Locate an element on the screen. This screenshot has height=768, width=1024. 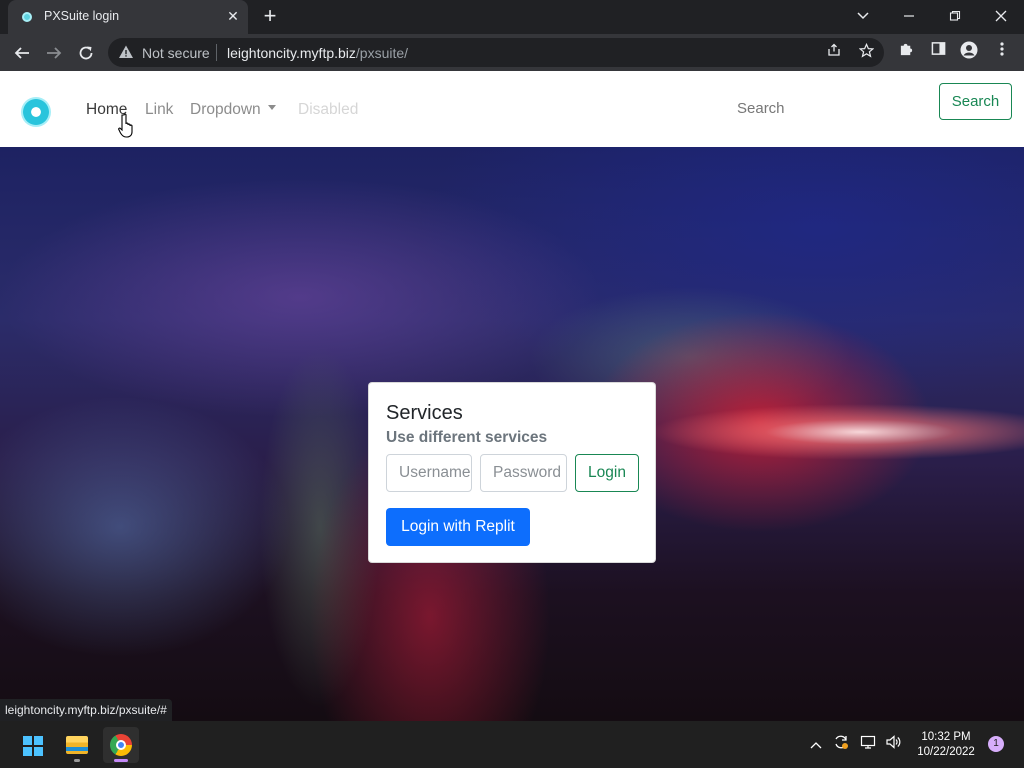
volume-icon is located at coordinates (893, 744).